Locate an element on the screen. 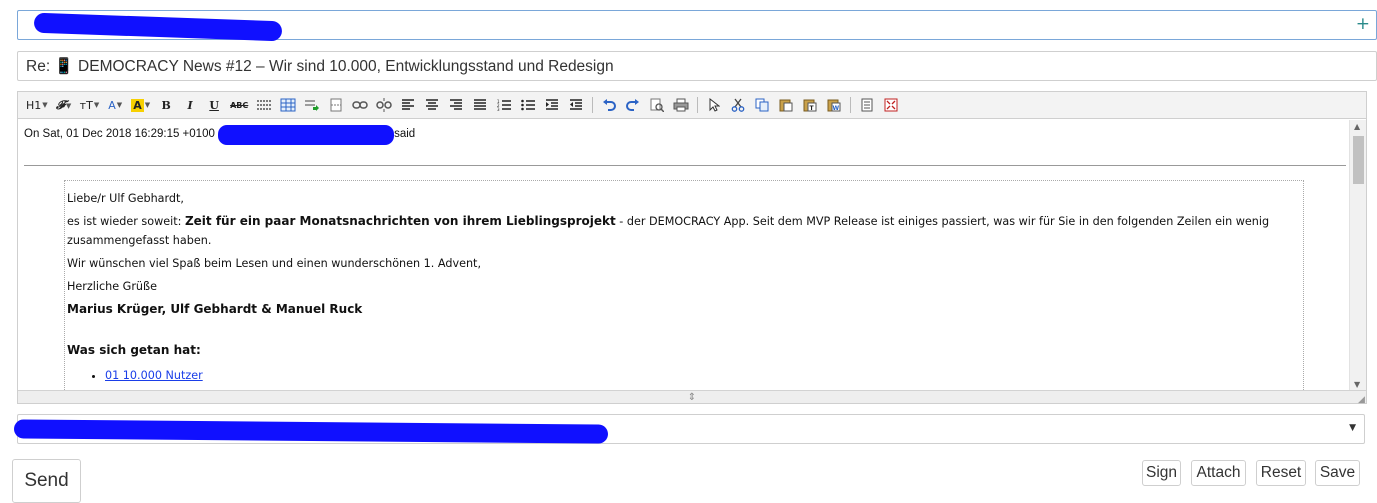 This screenshot has height=503, width=1377. scroll-up-arrow-icon: ▲ is located at coordinates (1357, 126).